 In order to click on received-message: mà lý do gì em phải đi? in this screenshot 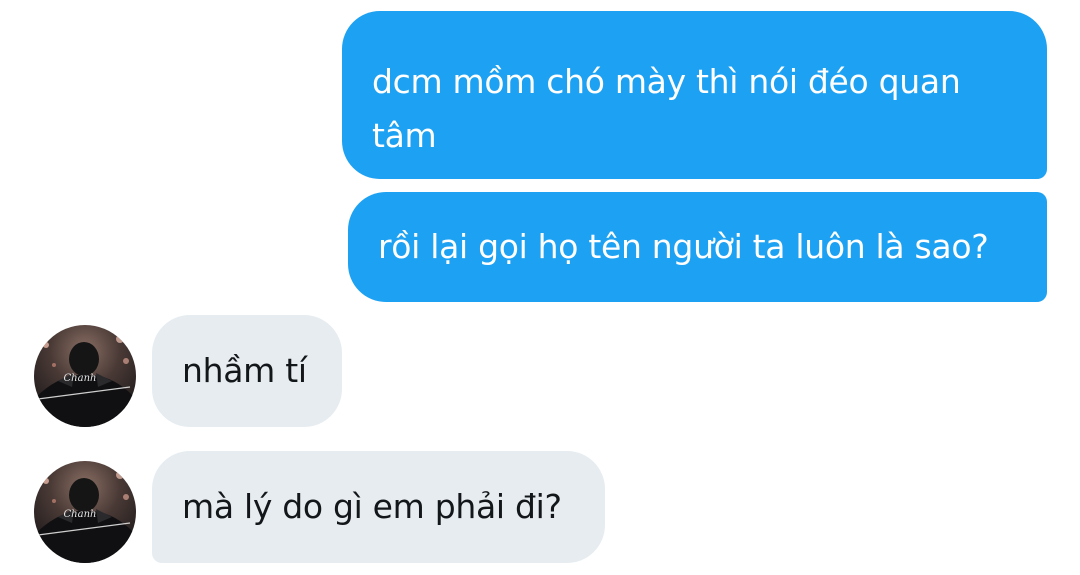, I will do `click(378, 507)`.